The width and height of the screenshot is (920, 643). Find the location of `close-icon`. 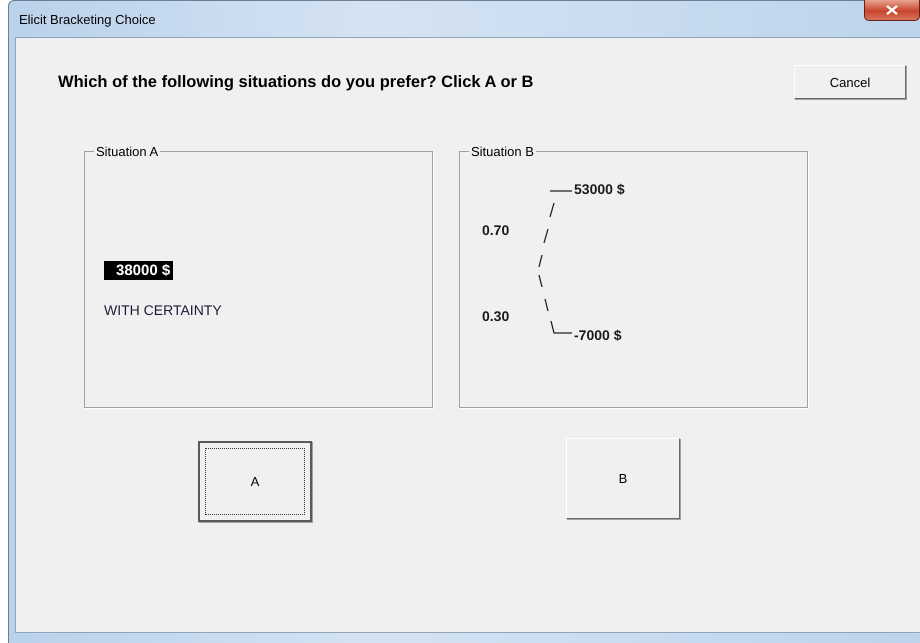

close-icon is located at coordinates (892, 10).